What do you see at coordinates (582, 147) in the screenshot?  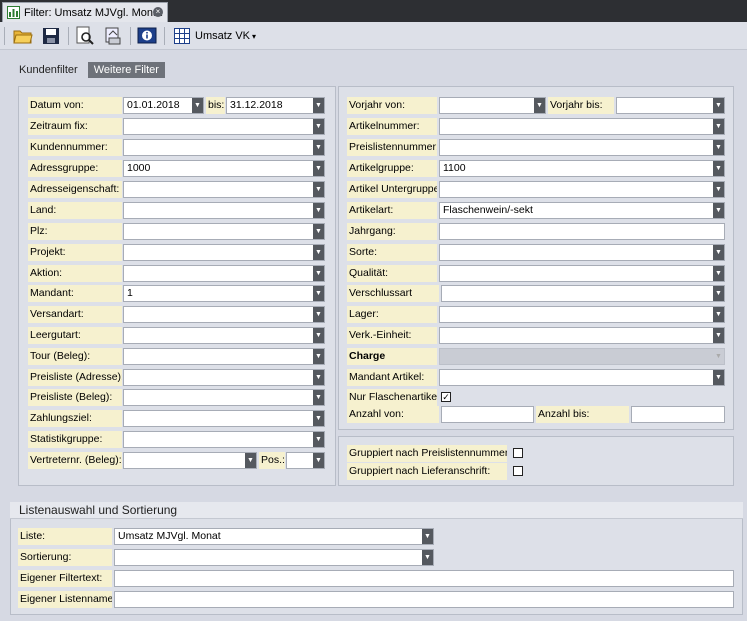 I see `preislistennummer-select: ▼` at bounding box center [582, 147].